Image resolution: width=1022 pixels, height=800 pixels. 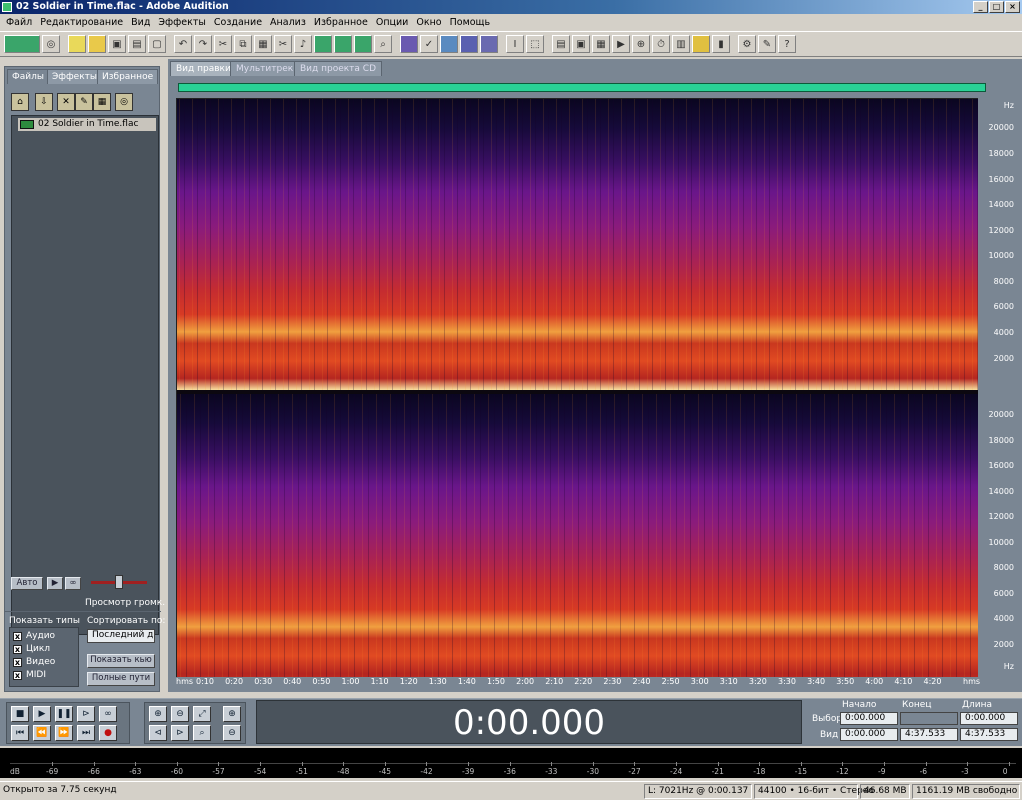 What do you see at coordinates (124, 102) in the screenshot?
I see `insert-cd-icon: ◎` at bounding box center [124, 102].